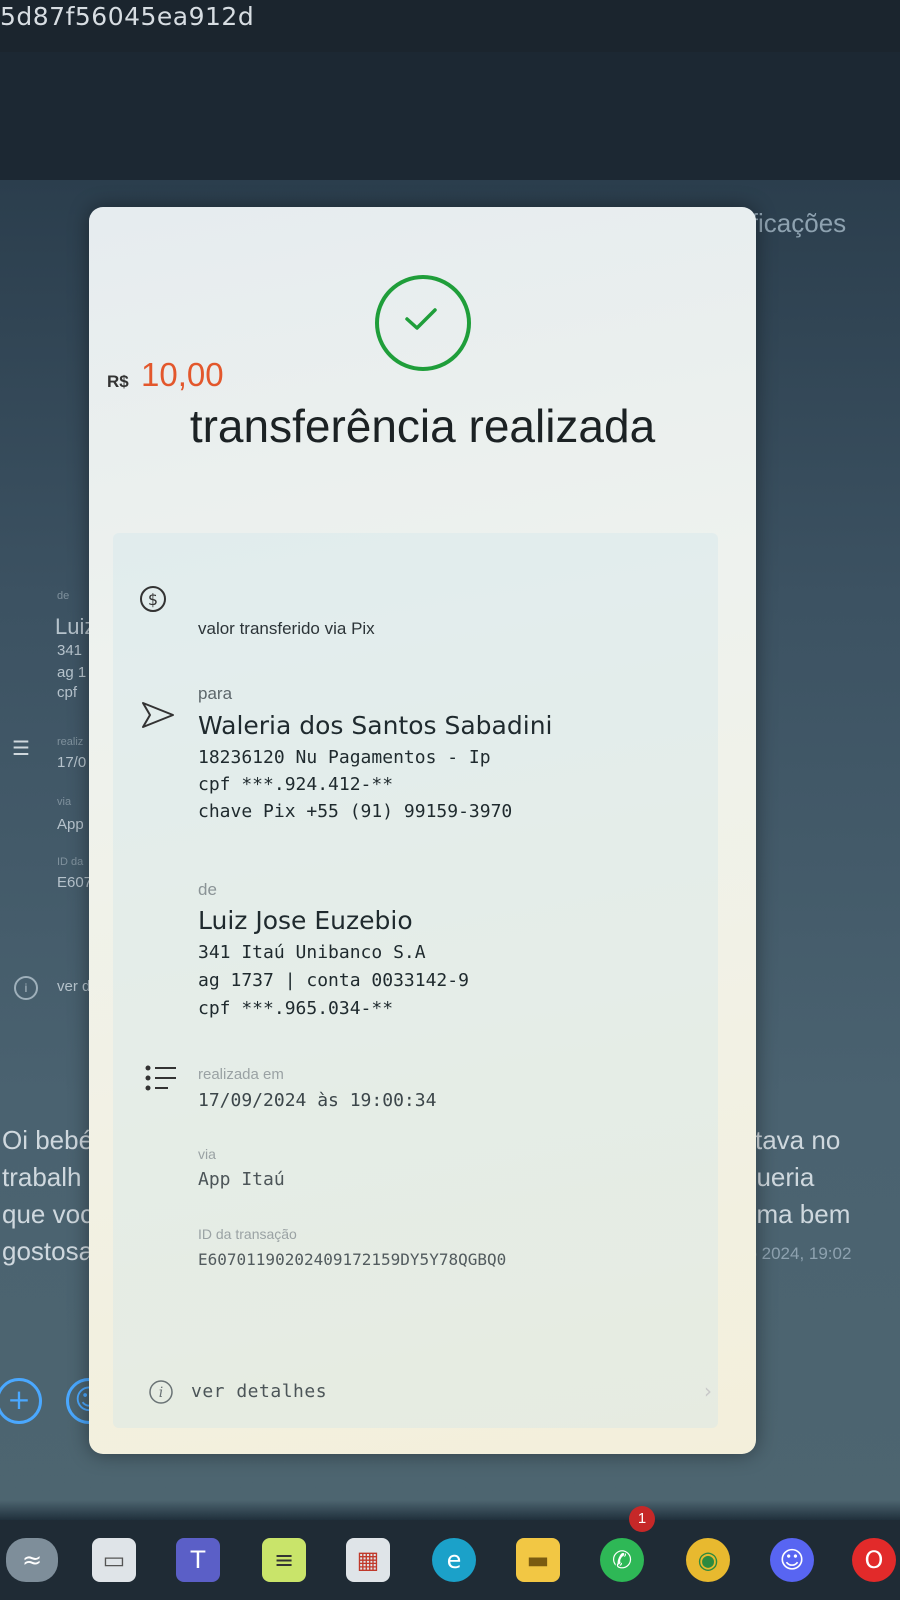 The width and height of the screenshot is (900, 1600). I want to click on amount-currency: R$, so click(118, 381).